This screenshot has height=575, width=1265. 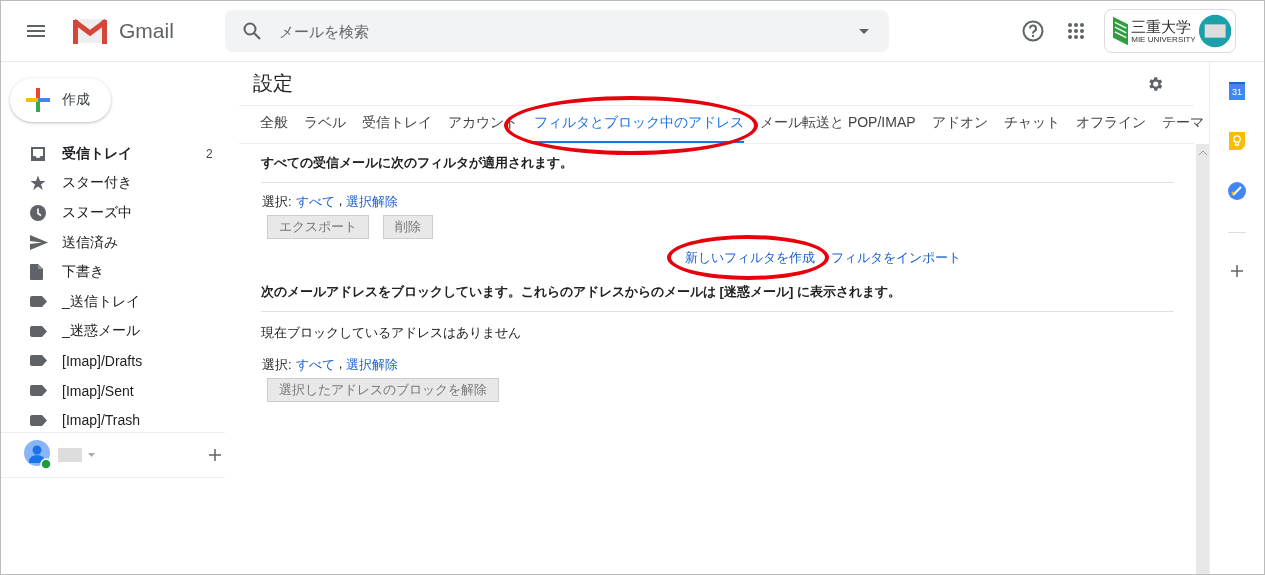 I want to click on account-name-placeholder, so click(x=70, y=455).